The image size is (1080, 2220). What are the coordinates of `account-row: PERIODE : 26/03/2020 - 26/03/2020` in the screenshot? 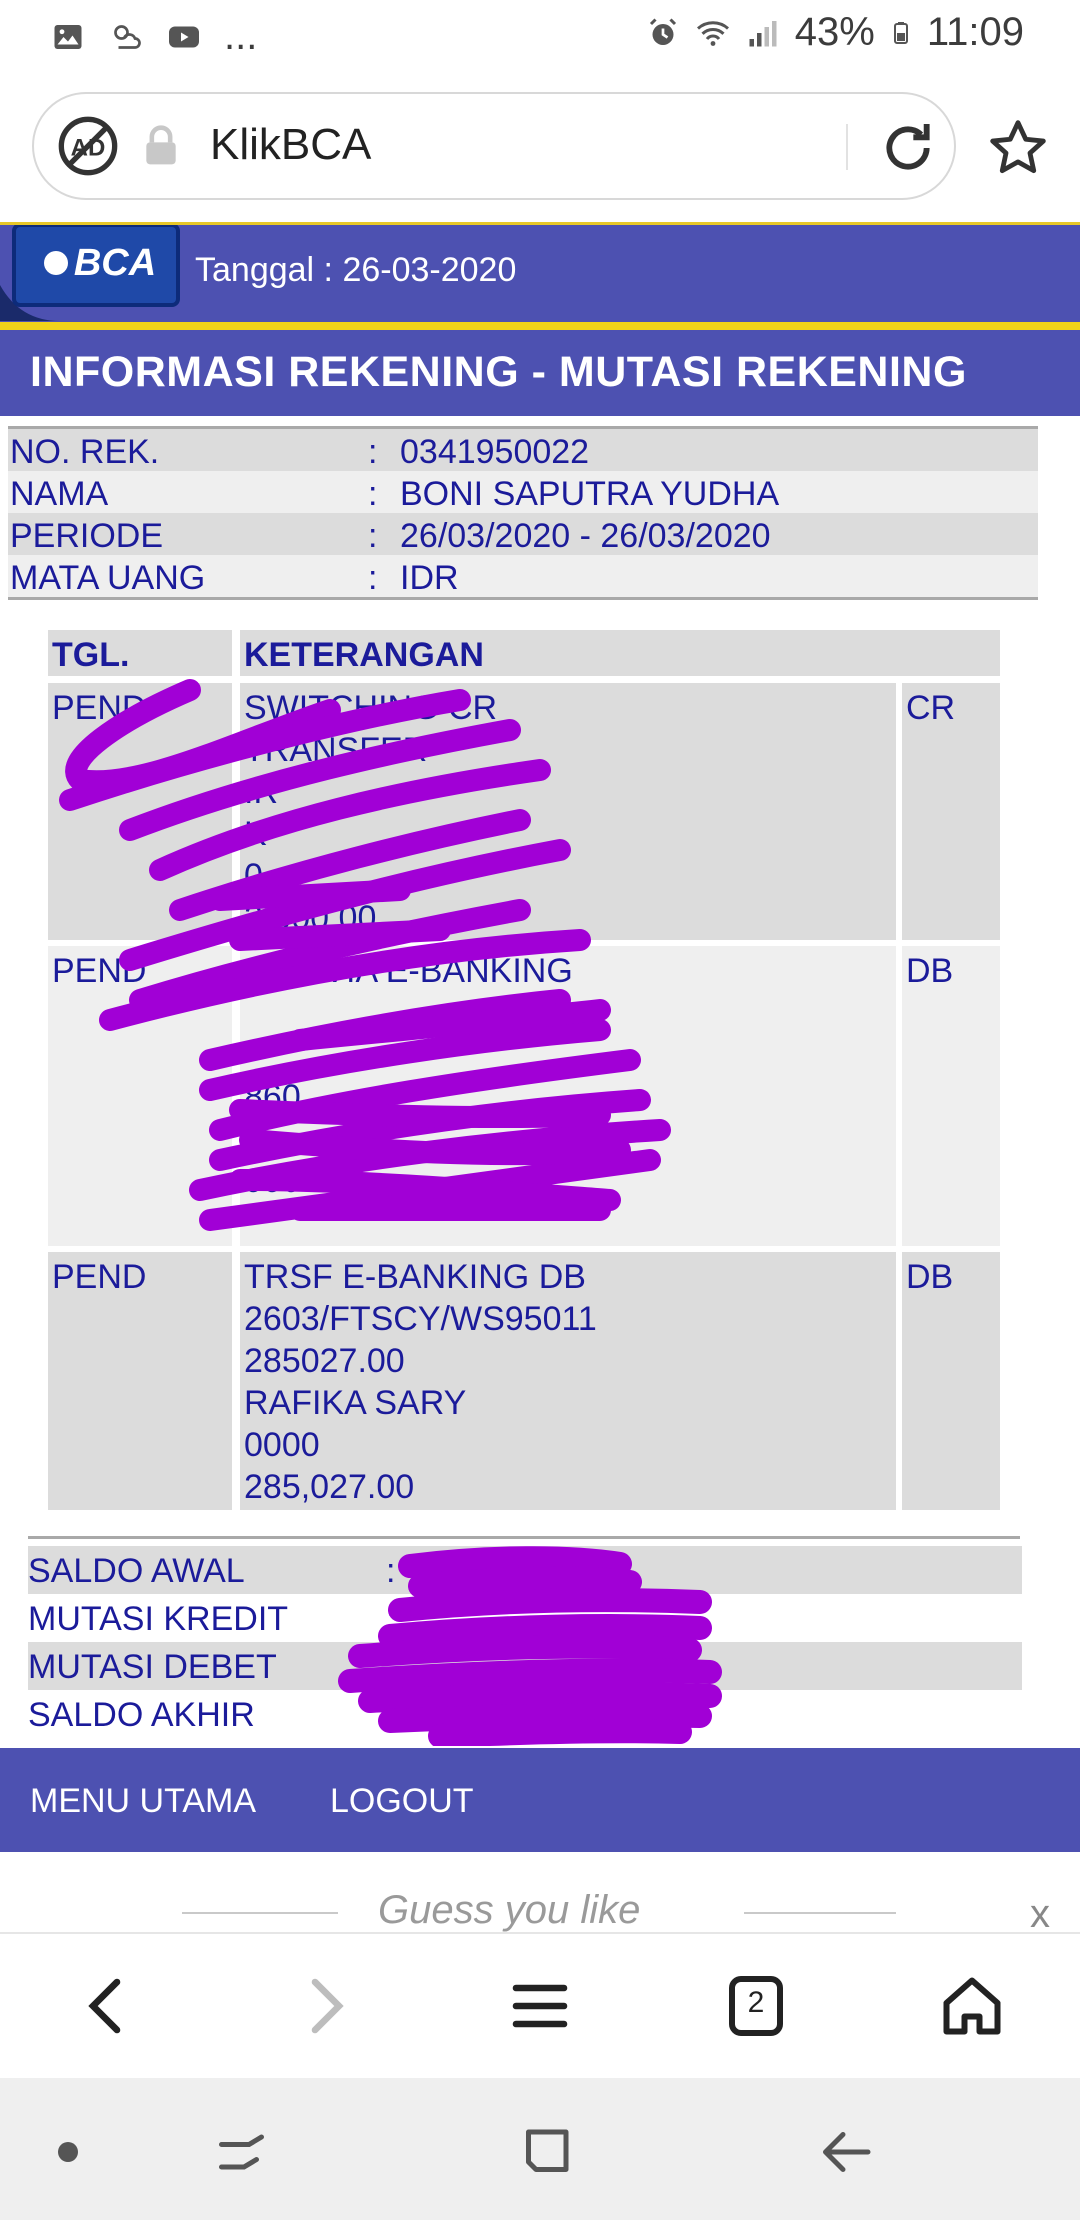 It's located at (523, 534).